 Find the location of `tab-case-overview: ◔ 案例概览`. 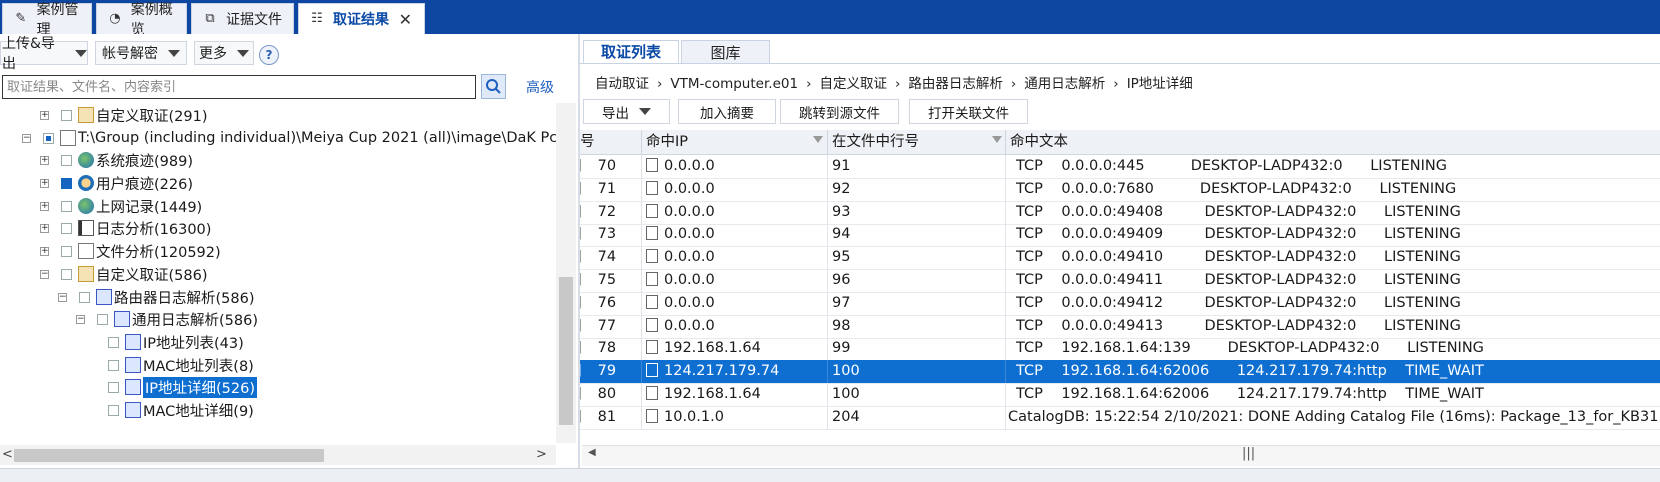

tab-case-overview: ◔ 案例概览 is located at coordinates (141, 20).